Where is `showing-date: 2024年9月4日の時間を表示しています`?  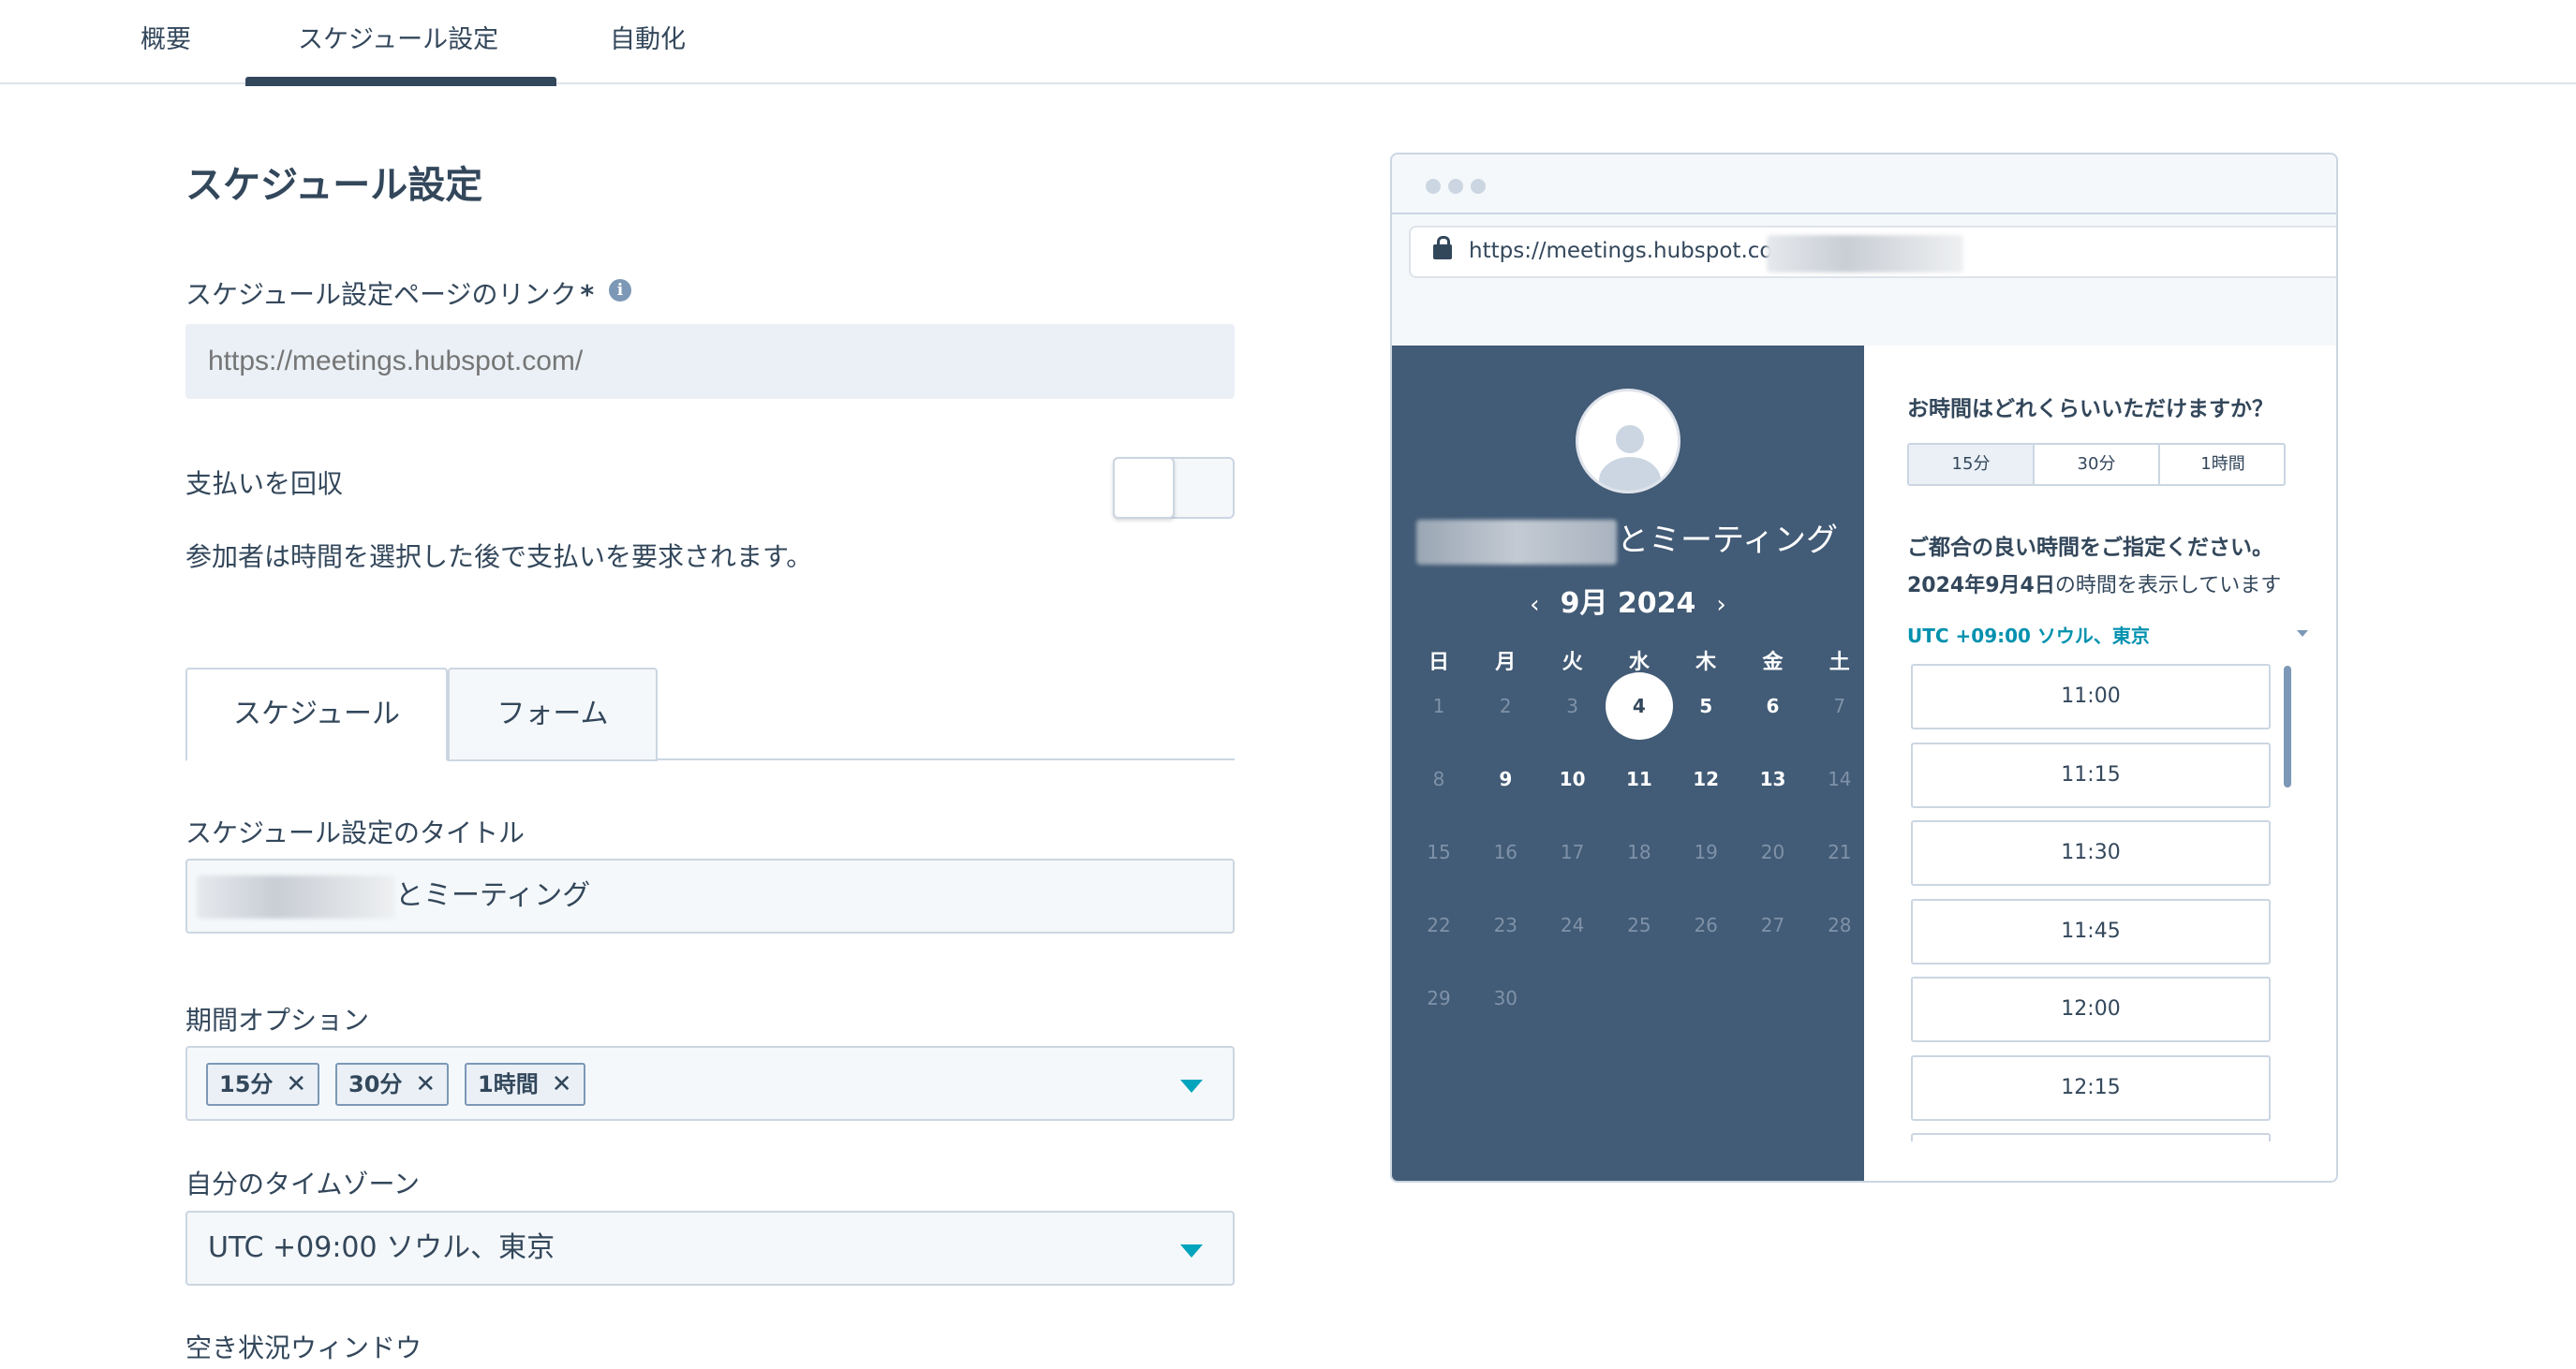
showing-date: 2024年9月4日の時間を表示しています is located at coordinates (2094, 583).